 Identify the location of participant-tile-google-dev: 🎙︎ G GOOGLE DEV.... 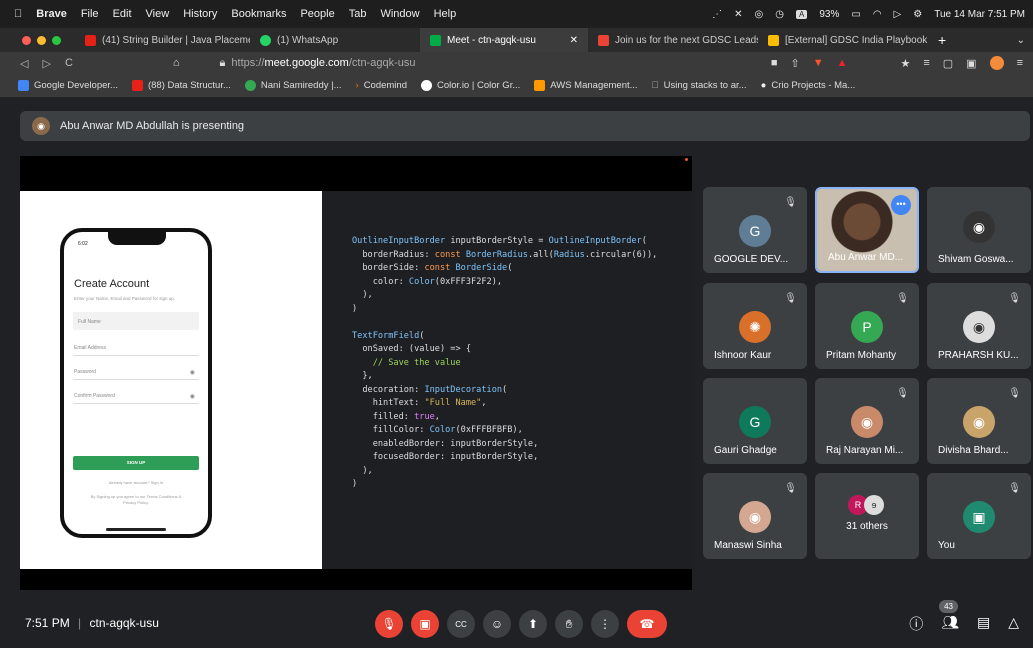
(755, 230).